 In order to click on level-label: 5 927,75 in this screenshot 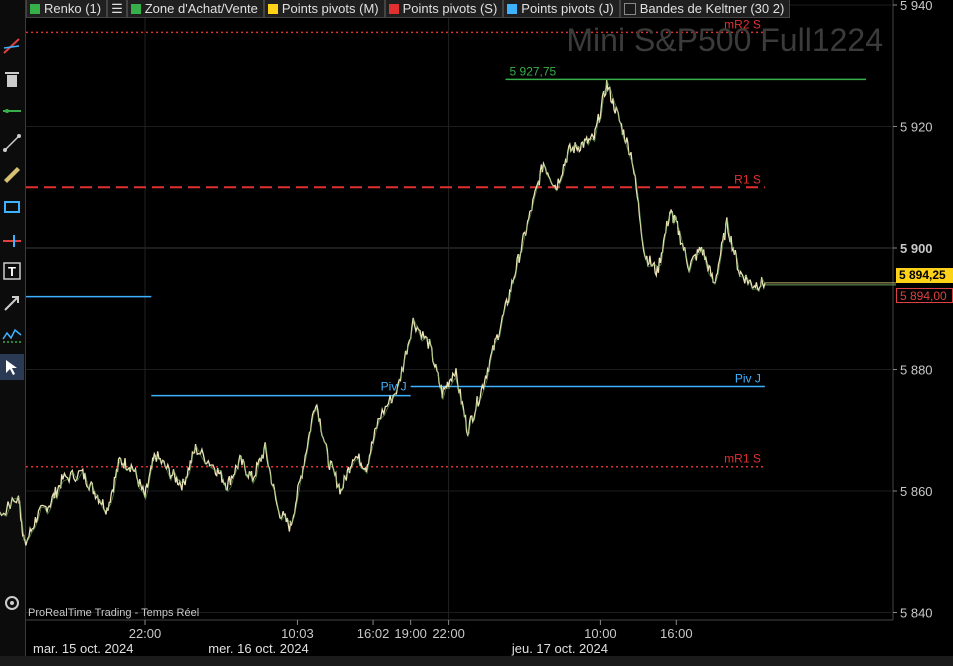, I will do `click(533, 71)`.